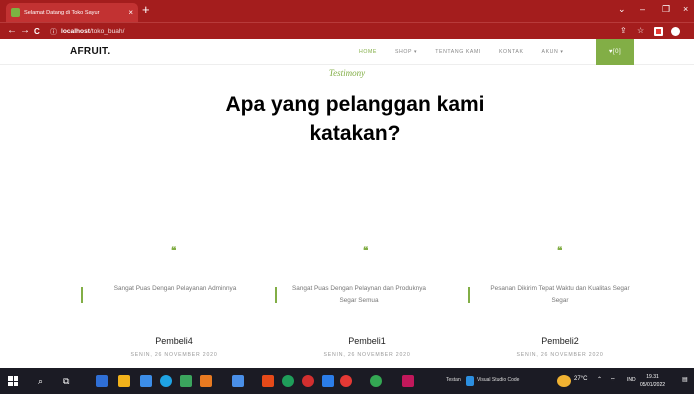 Image resolution: width=694 pixels, height=394 pixels. I want to click on site-info-icon: ⓘ, so click(53, 32).